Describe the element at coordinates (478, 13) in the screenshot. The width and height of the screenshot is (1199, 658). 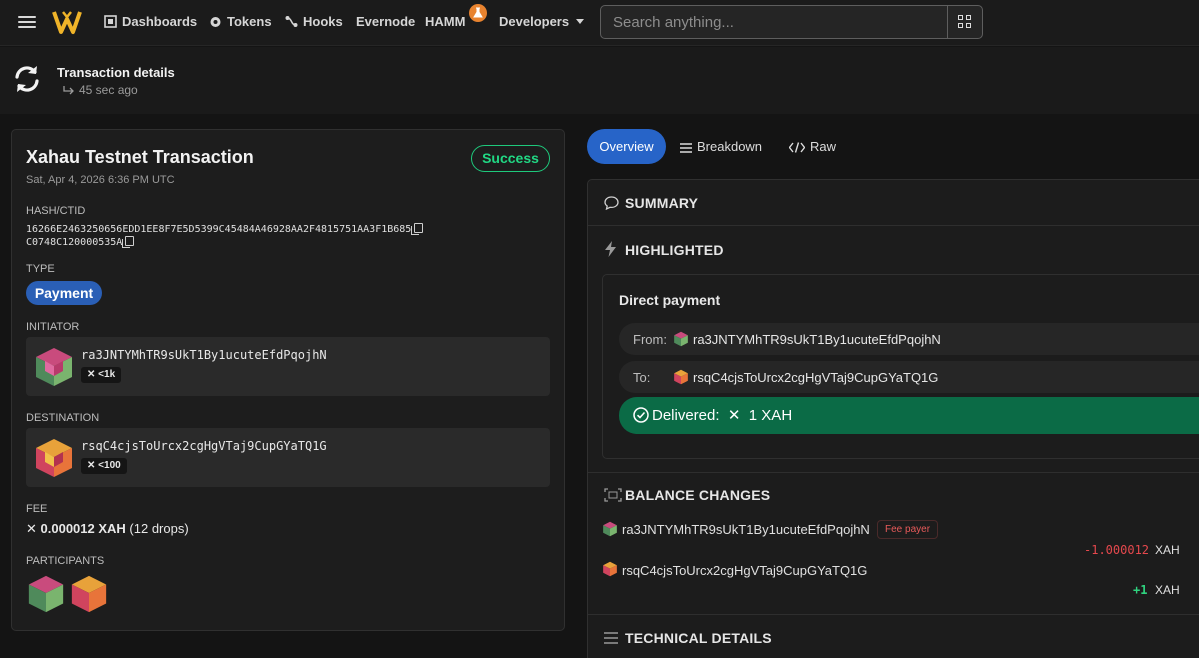
I see `flask-icon` at that location.